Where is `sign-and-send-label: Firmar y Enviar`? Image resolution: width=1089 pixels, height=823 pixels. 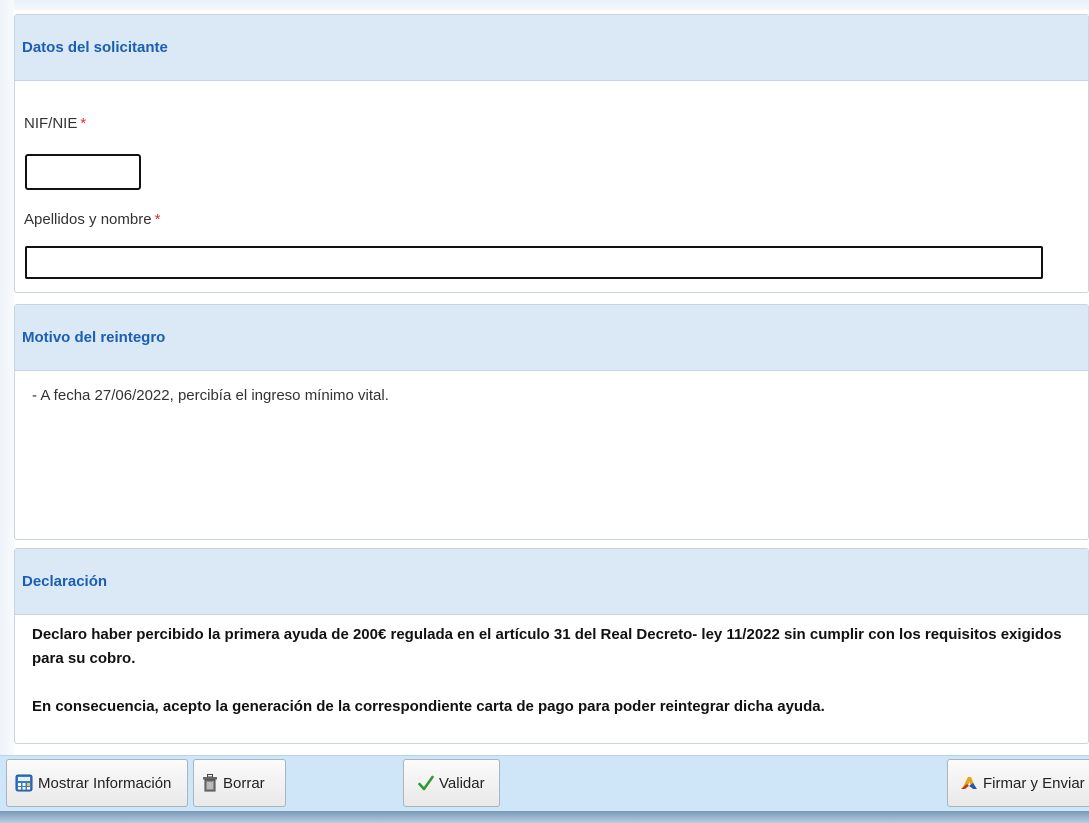 sign-and-send-label: Firmar y Enviar is located at coordinates (1034, 783).